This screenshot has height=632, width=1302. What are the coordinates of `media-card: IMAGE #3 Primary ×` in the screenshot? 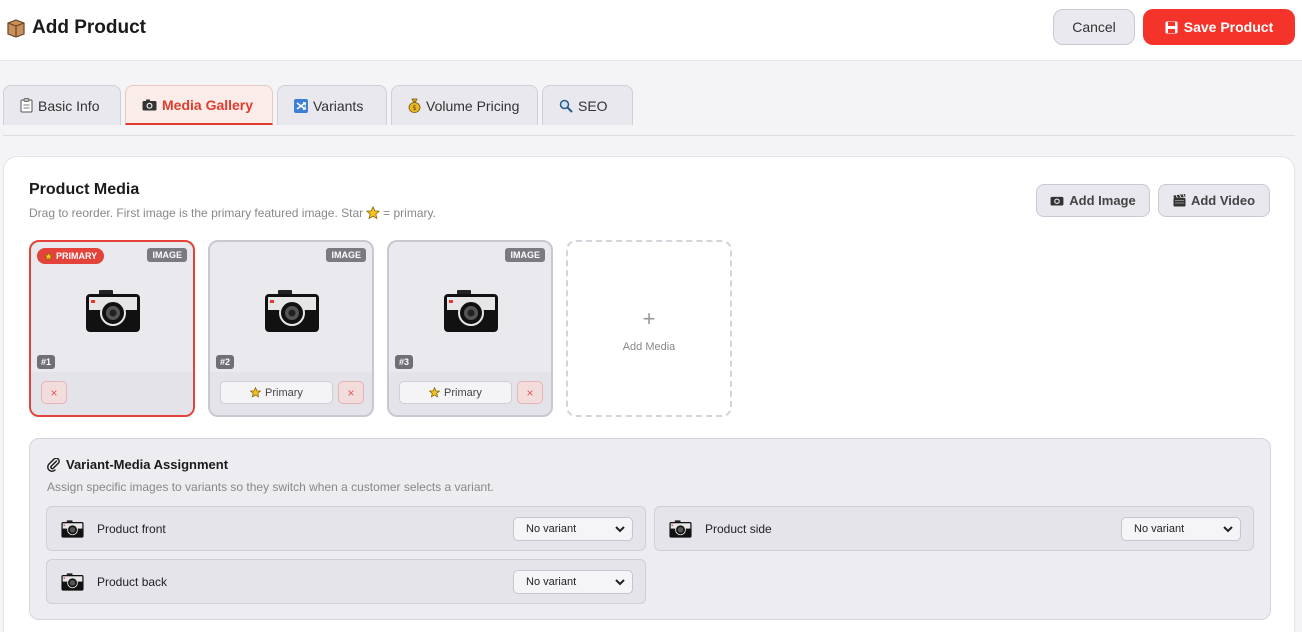 It's located at (470, 328).